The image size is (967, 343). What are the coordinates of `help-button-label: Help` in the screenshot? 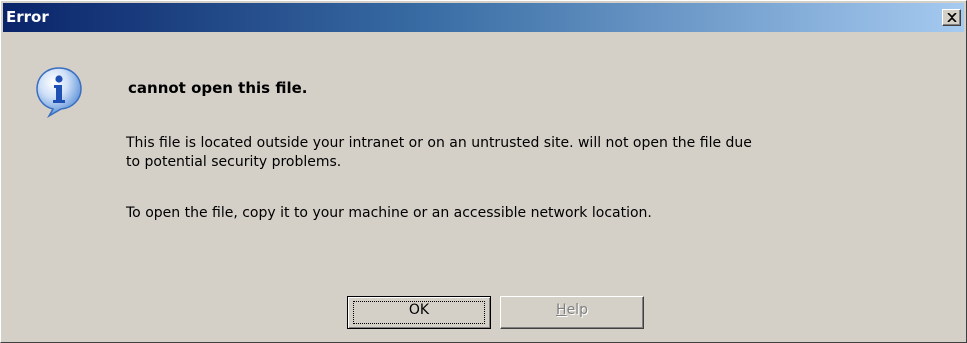 It's located at (572, 310).